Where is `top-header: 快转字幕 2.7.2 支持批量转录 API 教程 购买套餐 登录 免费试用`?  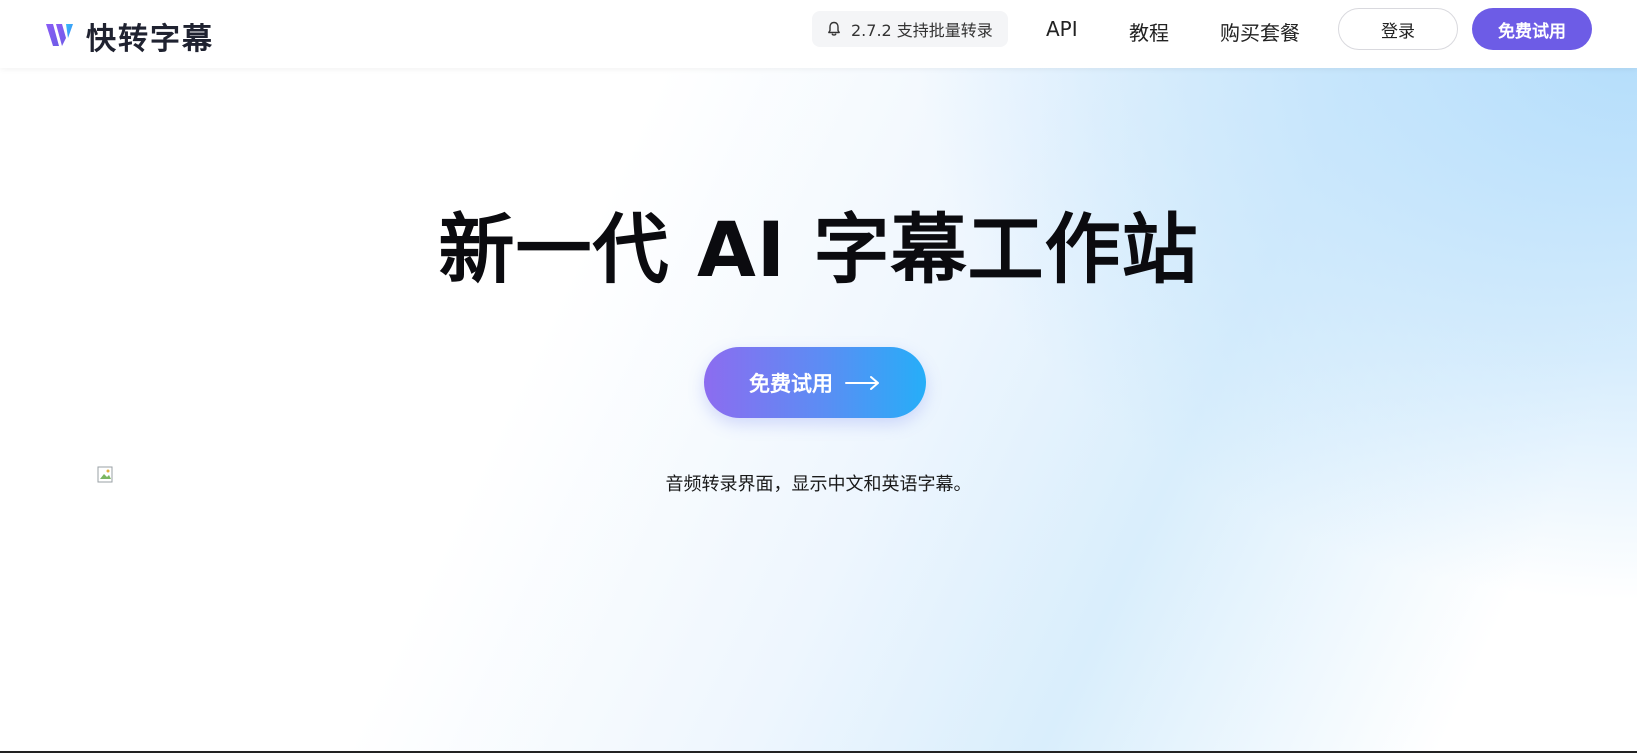
top-header: 快转字幕 2.7.2 支持批量转录 API 教程 购买套餐 登录 免费试用 is located at coordinates (818, 34).